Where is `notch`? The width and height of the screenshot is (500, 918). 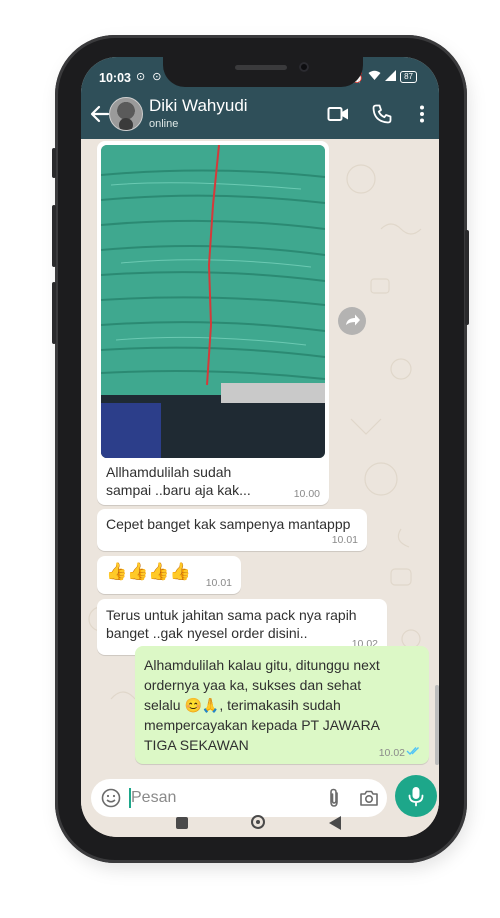 notch is located at coordinates (263, 72).